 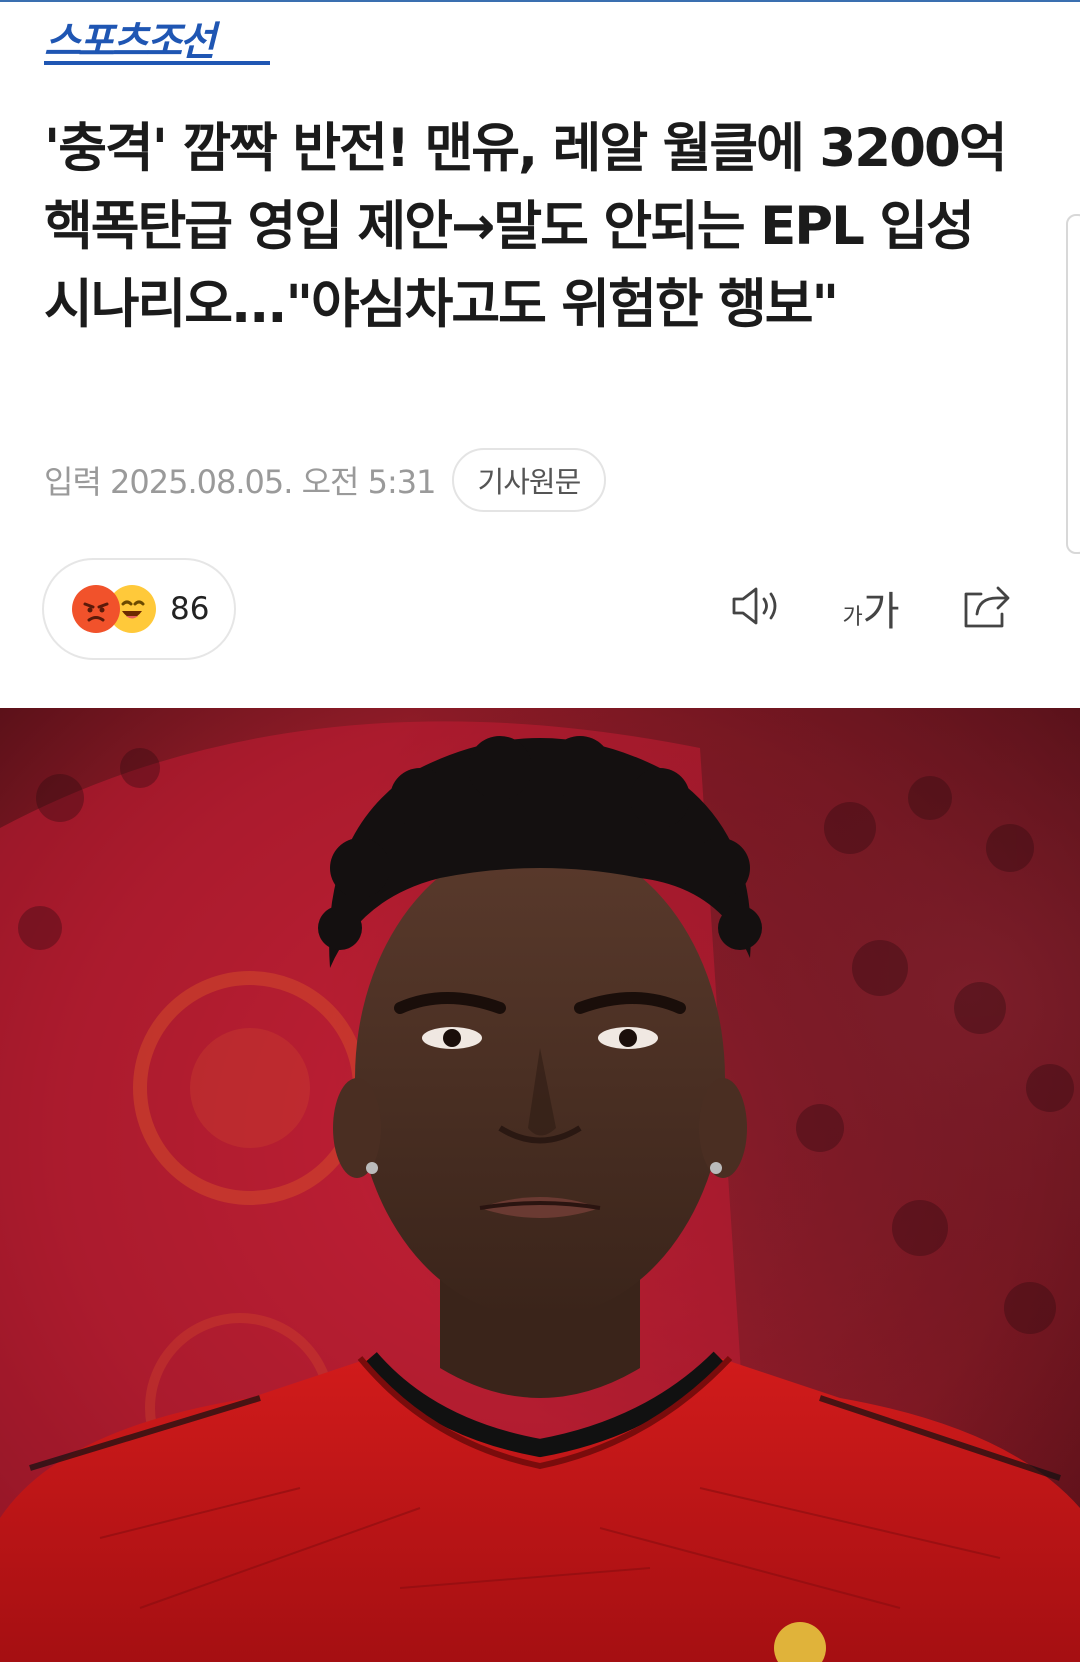 What do you see at coordinates (130, 42) in the screenshot?
I see `brand-logo: 스포츠조선` at bounding box center [130, 42].